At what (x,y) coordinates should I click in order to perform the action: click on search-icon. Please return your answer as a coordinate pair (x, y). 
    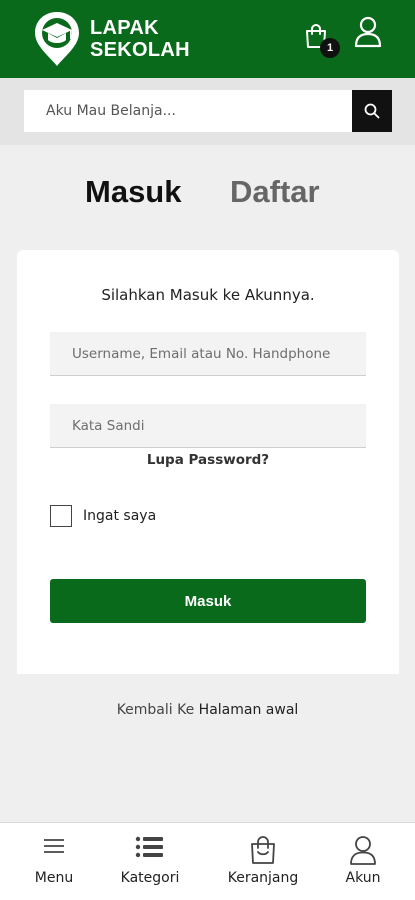
    Looking at the image, I should click on (372, 111).